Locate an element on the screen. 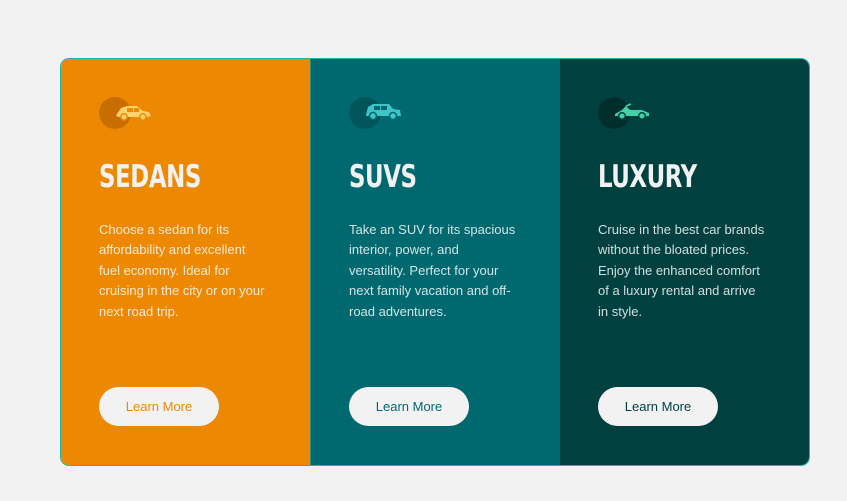 This screenshot has height=501, width=847. card-title: LUXURY is located at coordinates (647, 177).